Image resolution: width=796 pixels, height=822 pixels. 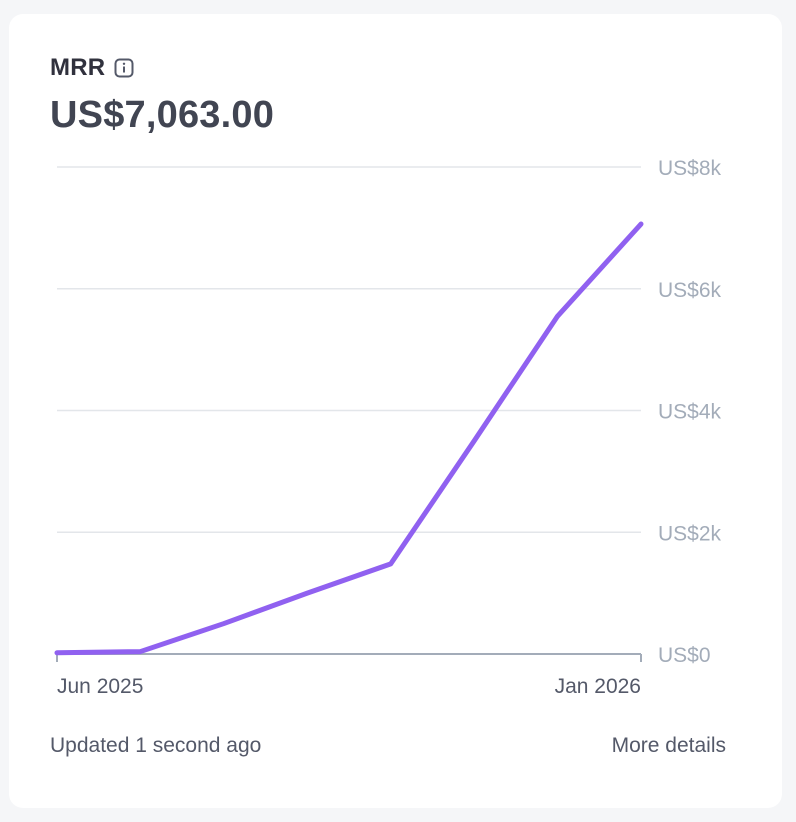 What do you see at coordinates (684, 655) in the screenshot?
I see `y-tick-label: US$0` at bounding box center [684, 655].